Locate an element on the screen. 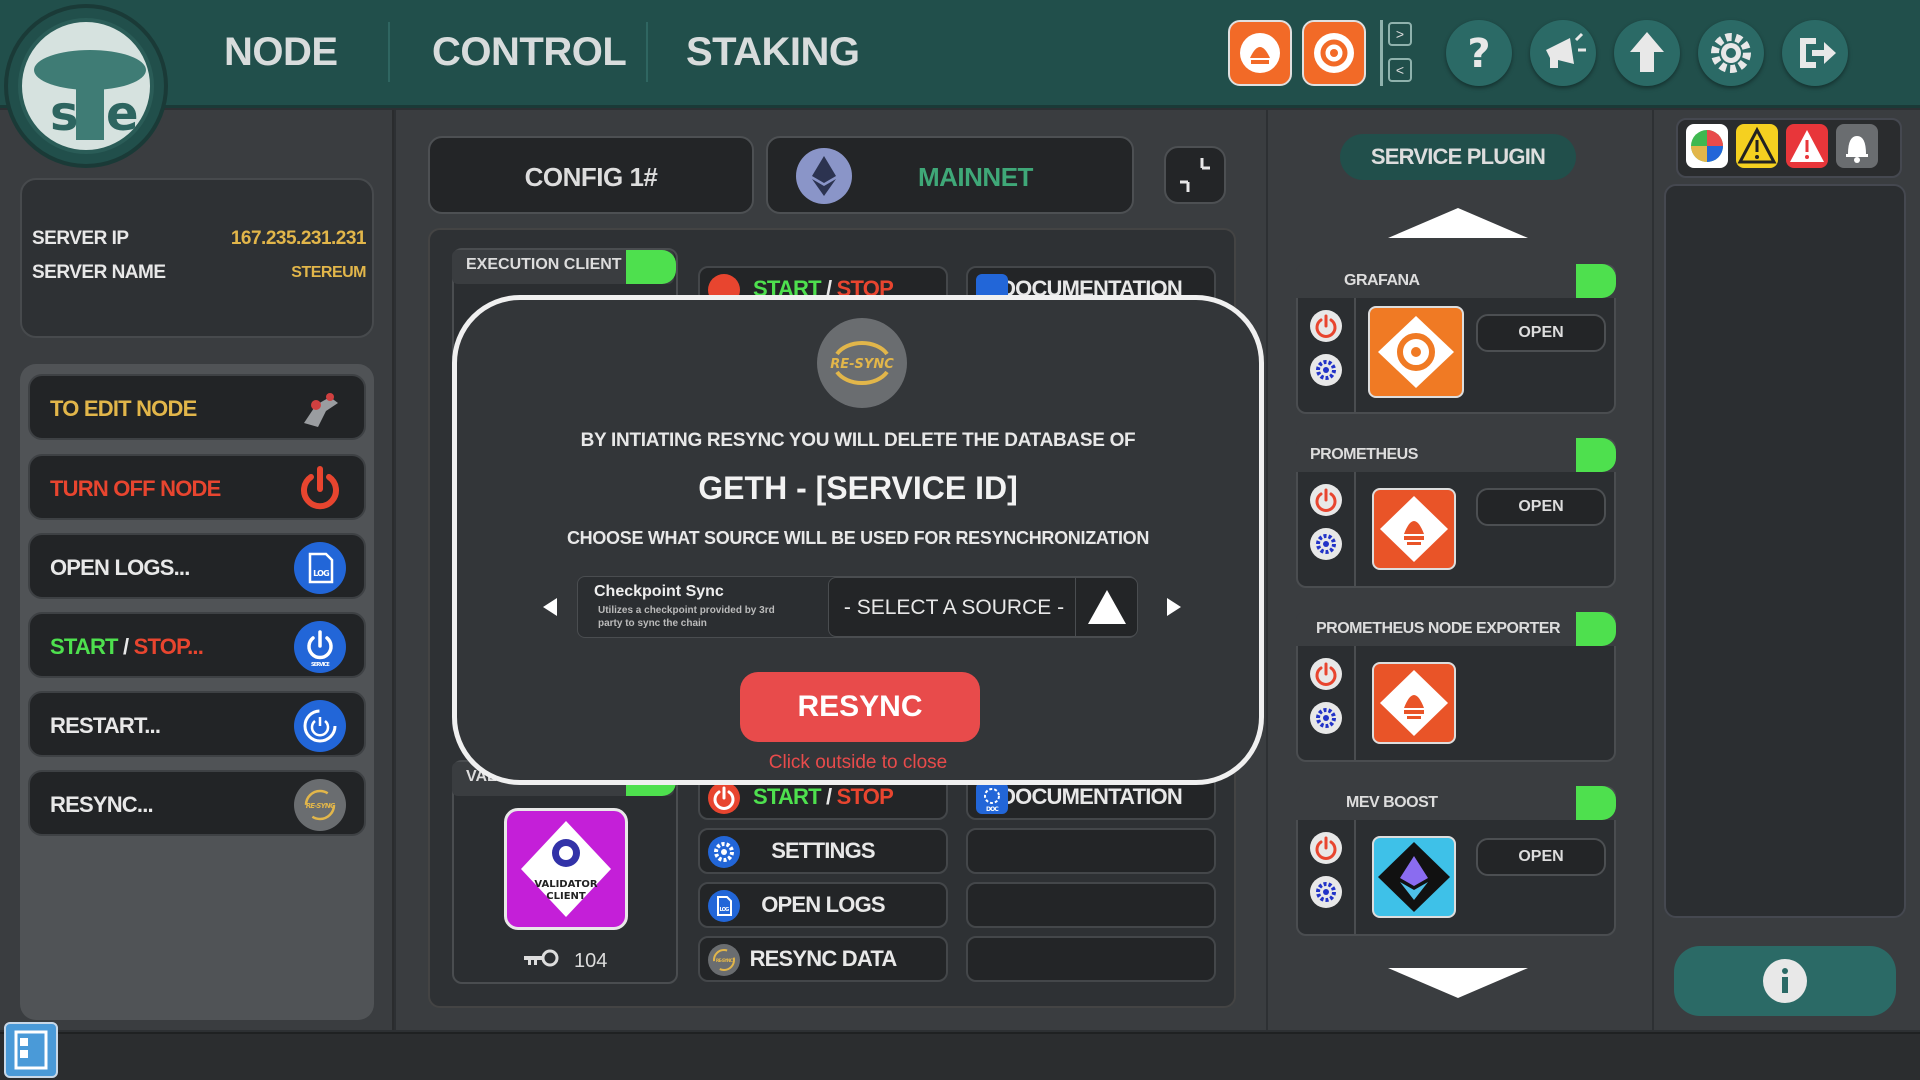  start-stop-button: START / STOP... SERVICE is located at coordinates (197, 645).